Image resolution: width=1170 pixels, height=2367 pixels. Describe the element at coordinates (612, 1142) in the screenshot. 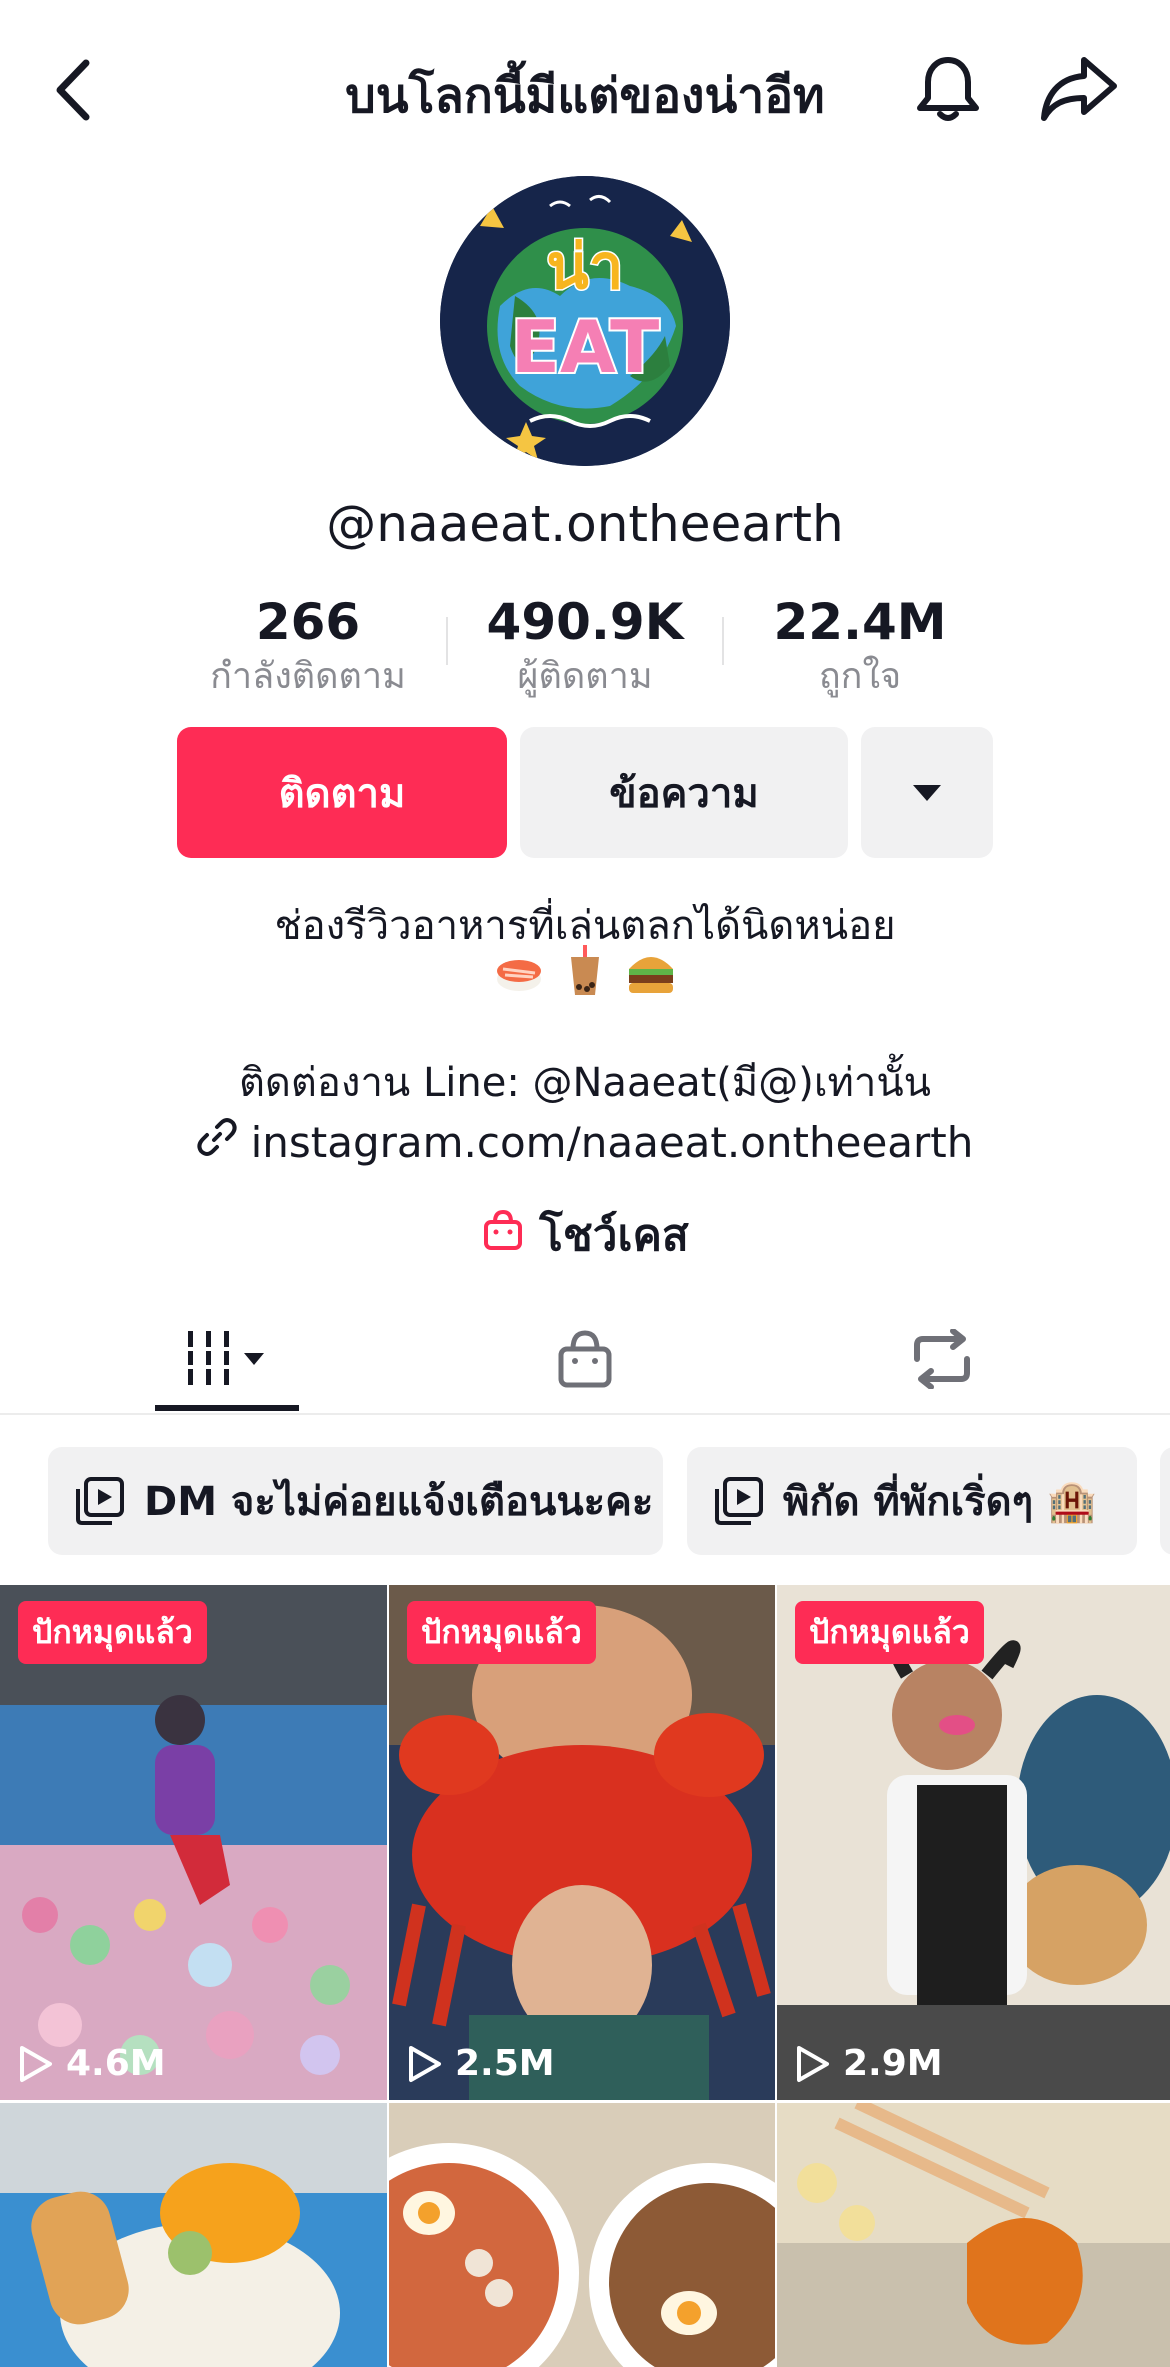

I see `link-text: instagram.com/naaeat.ontheearth` at that location.